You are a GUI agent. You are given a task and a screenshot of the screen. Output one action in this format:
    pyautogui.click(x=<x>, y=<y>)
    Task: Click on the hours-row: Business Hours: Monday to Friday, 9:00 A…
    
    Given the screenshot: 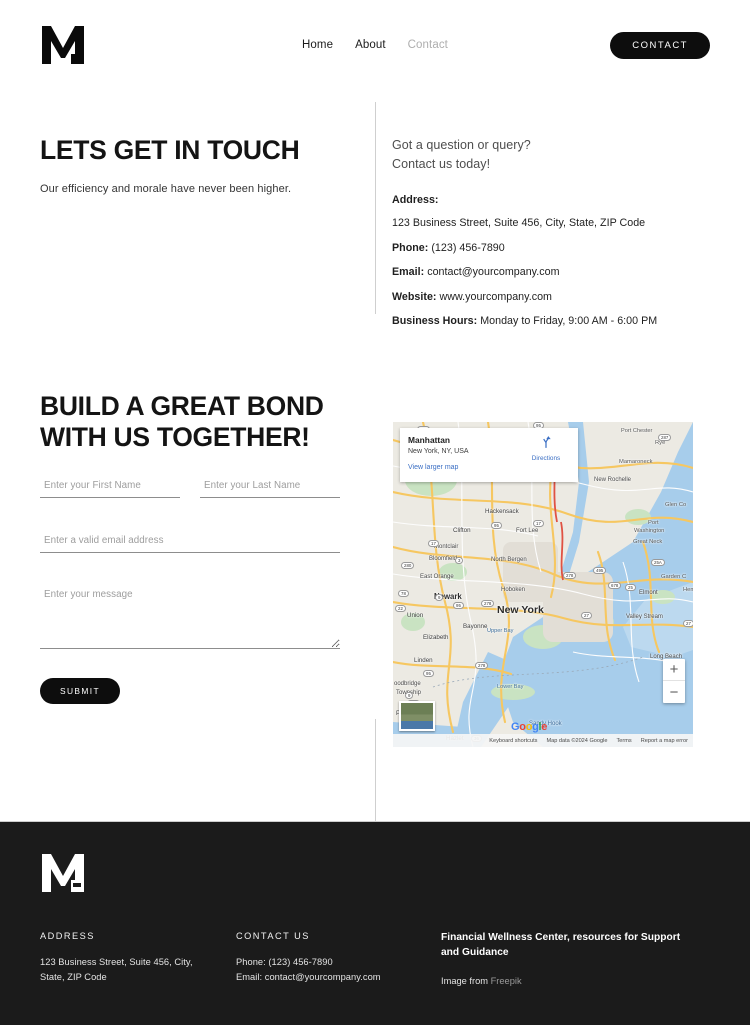 What is the action you would take?
    pyautogui.click(x=542, y=322)
    